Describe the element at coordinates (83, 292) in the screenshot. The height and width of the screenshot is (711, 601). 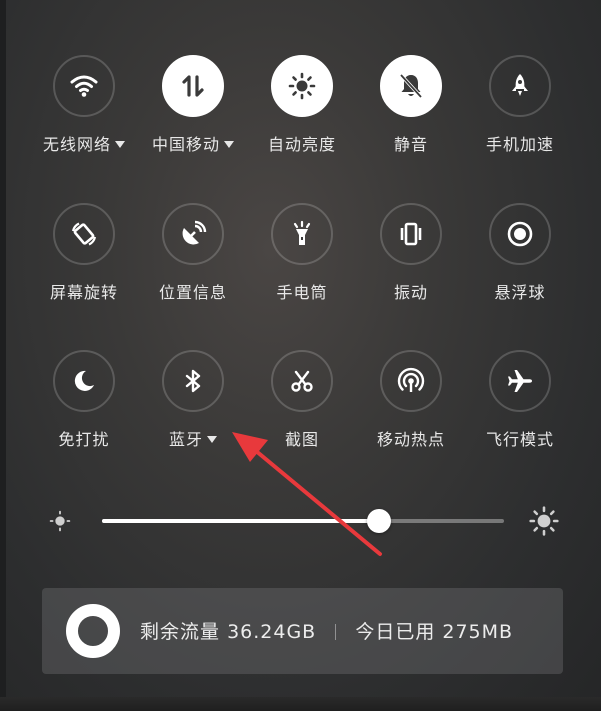
I see `screen-rotation-label: 屏幕旋转` at that location.